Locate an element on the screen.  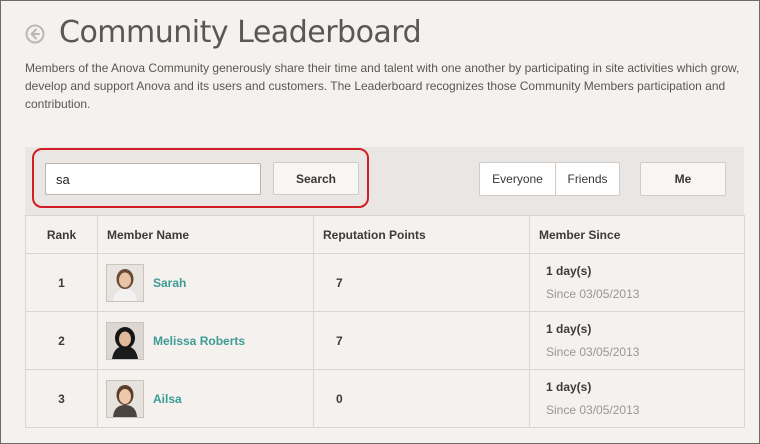
rank-cell: 1 is located at coordinates (61, 282).